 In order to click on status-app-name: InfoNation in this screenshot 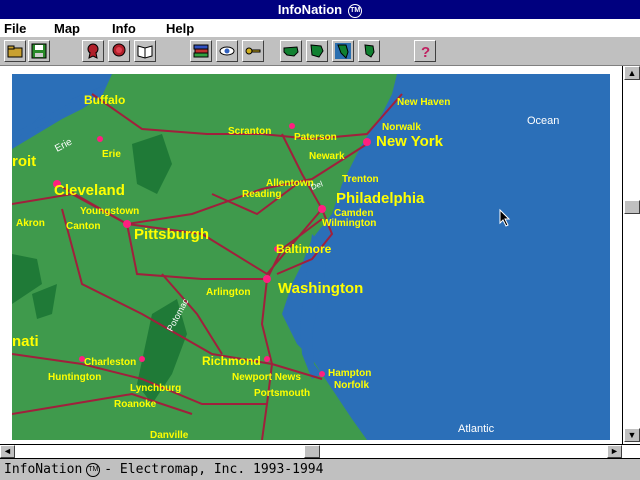, I will do `click(43, 469)`.